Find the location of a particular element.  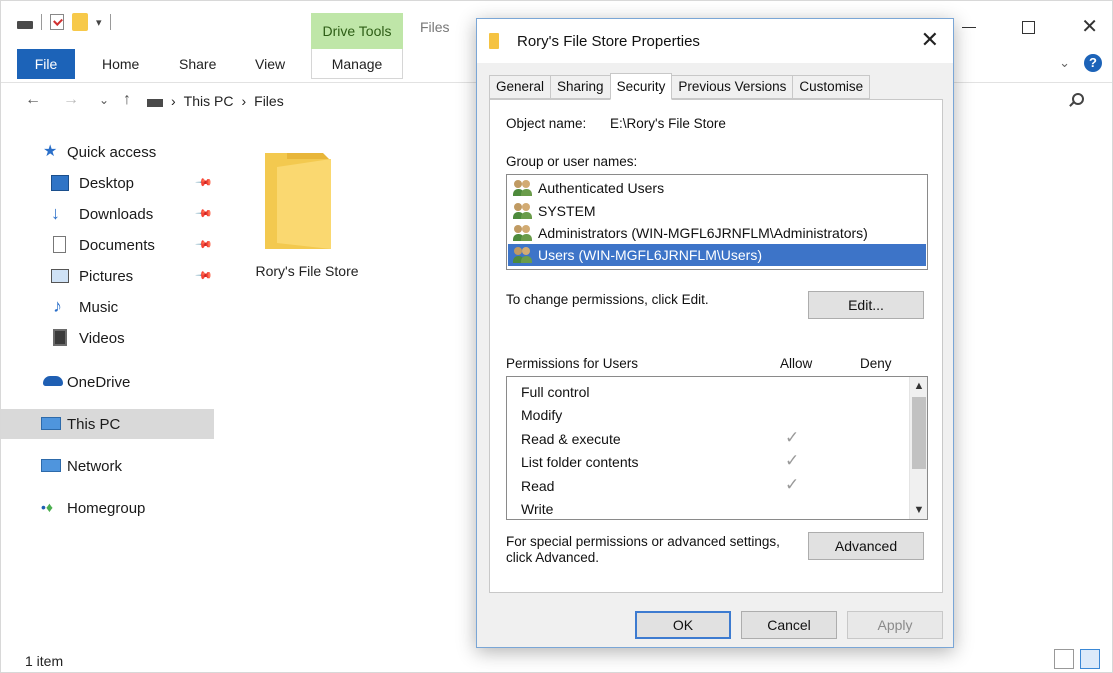

expand-ribbon-chevron-icon: ⌄ is located at coordinates (1064, 63).